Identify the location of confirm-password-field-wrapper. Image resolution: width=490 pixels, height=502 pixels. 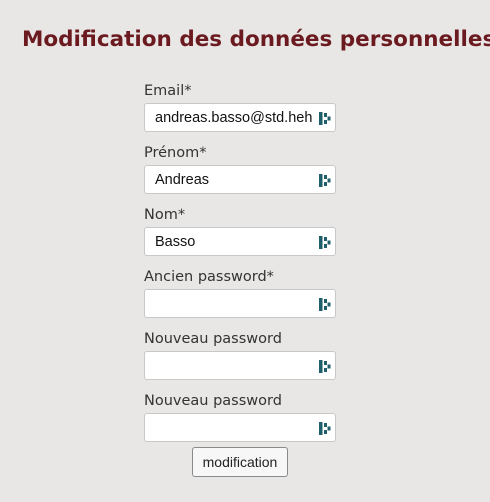
(240, 427).